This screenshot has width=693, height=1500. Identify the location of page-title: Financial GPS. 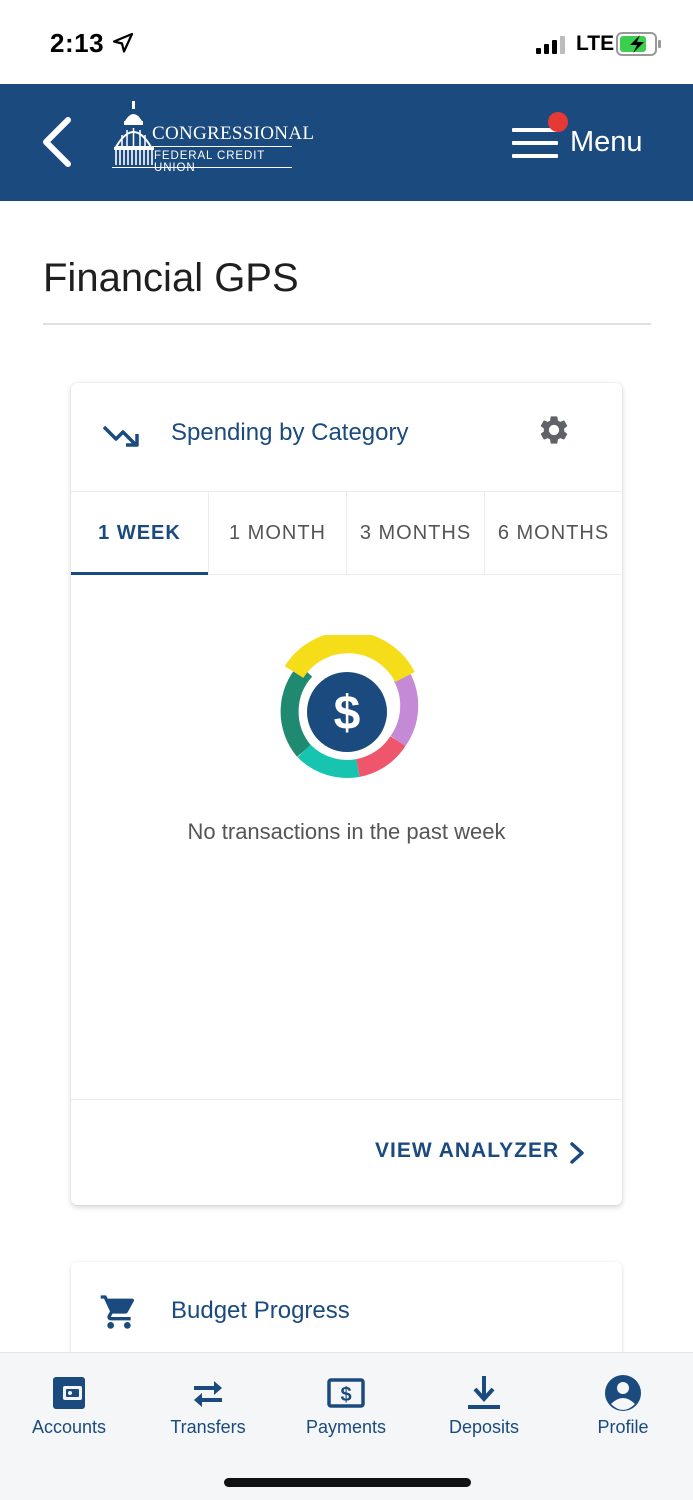
(171, 278).